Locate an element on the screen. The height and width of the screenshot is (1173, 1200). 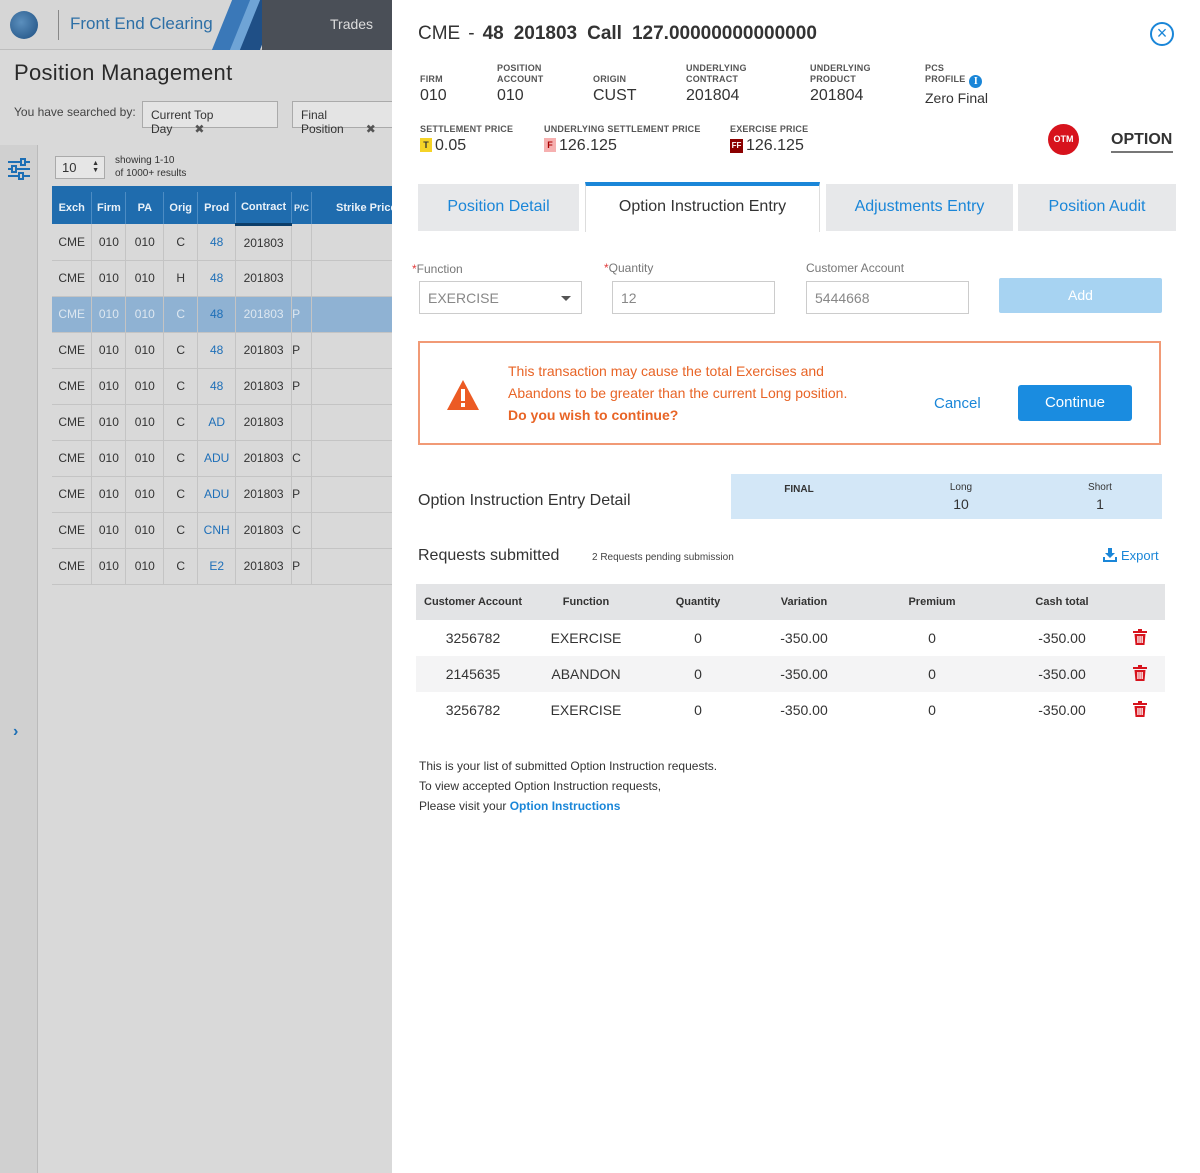
tab-option-instruction-entry: Option Instruction Entry is located at coordinates (702, 207).